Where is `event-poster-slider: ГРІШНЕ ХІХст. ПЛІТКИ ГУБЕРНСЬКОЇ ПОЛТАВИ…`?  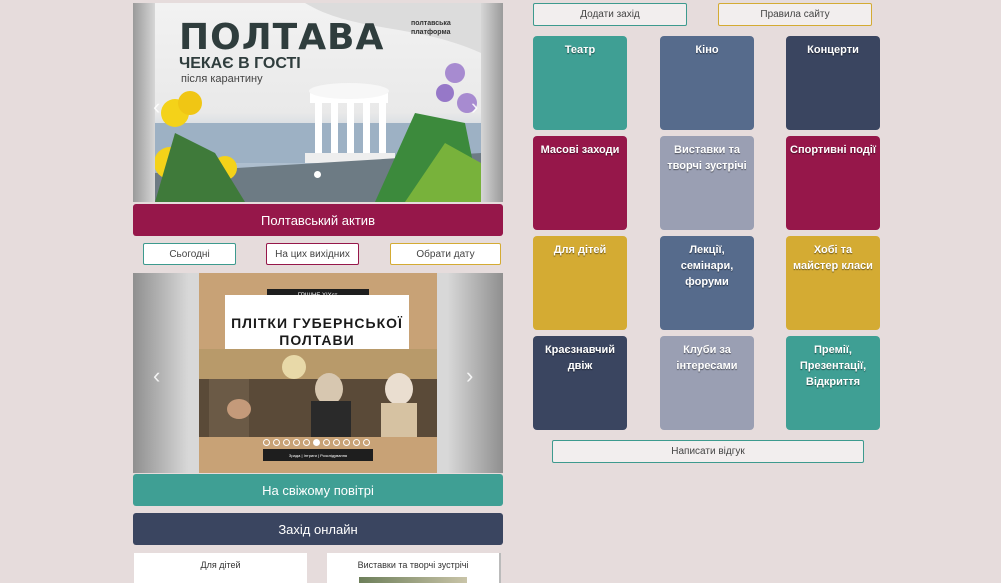
event-poster-slider: ГРІШНЕ ХІХст. ПЛІТКИ ГУБЕРНСЬКОЇ ПОЛТАВИ… is located at coordinates (318, 373).